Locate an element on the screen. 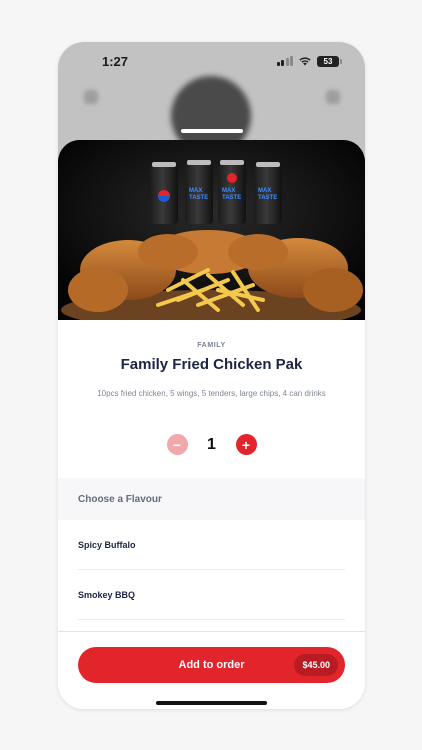  back-icon is located at coordinates (91, 97).